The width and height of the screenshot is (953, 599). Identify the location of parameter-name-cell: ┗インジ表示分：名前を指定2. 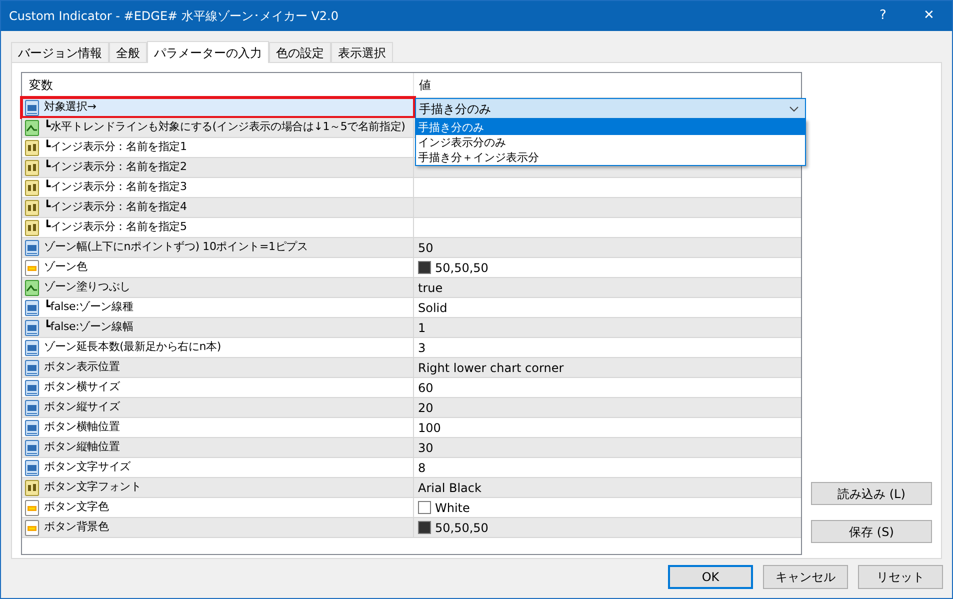
(218, 167).